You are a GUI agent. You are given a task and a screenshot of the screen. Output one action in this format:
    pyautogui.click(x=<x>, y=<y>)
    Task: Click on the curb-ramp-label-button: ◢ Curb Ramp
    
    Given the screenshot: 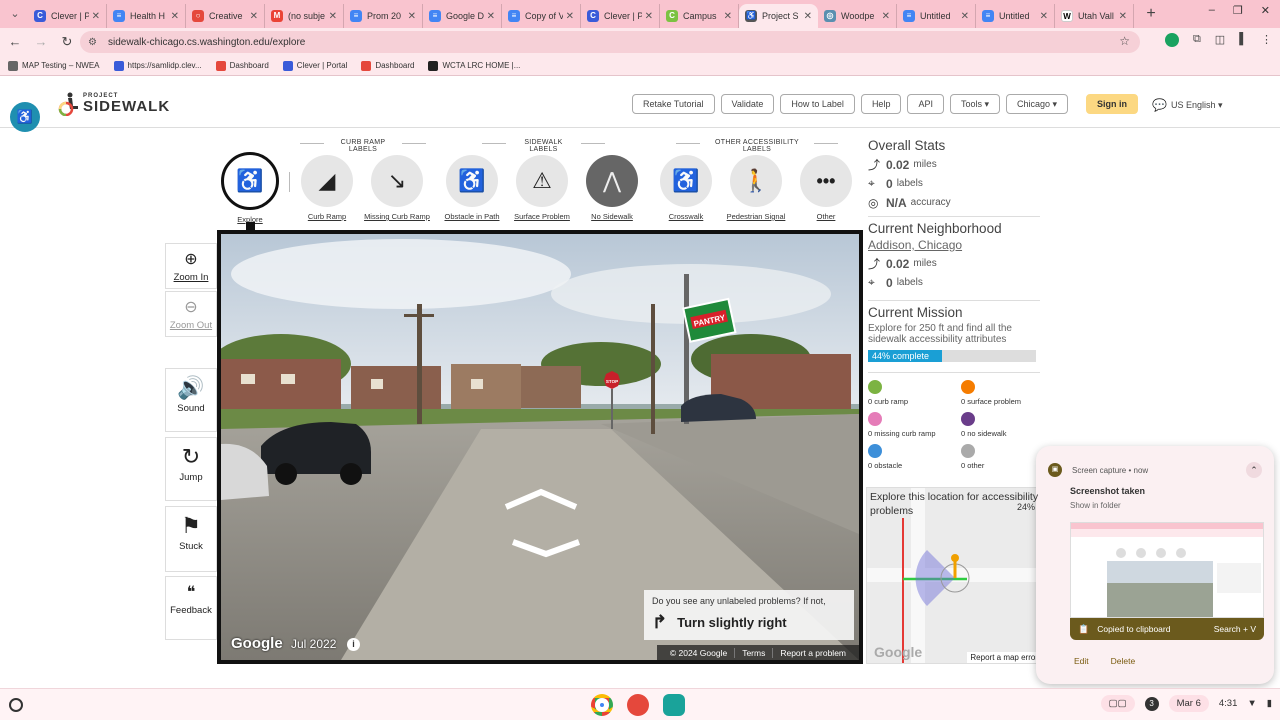 What is the action you would take?
    pyautogui.click(x=327, y=188)
    